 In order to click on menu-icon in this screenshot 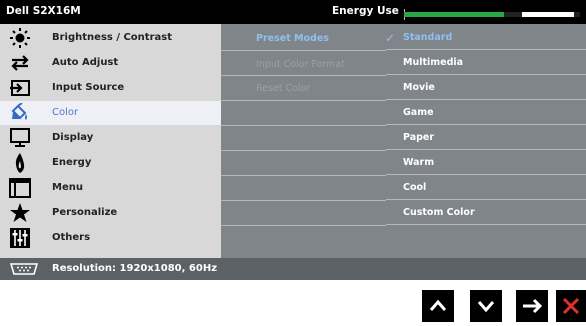, I will do `click(20, 188)`.